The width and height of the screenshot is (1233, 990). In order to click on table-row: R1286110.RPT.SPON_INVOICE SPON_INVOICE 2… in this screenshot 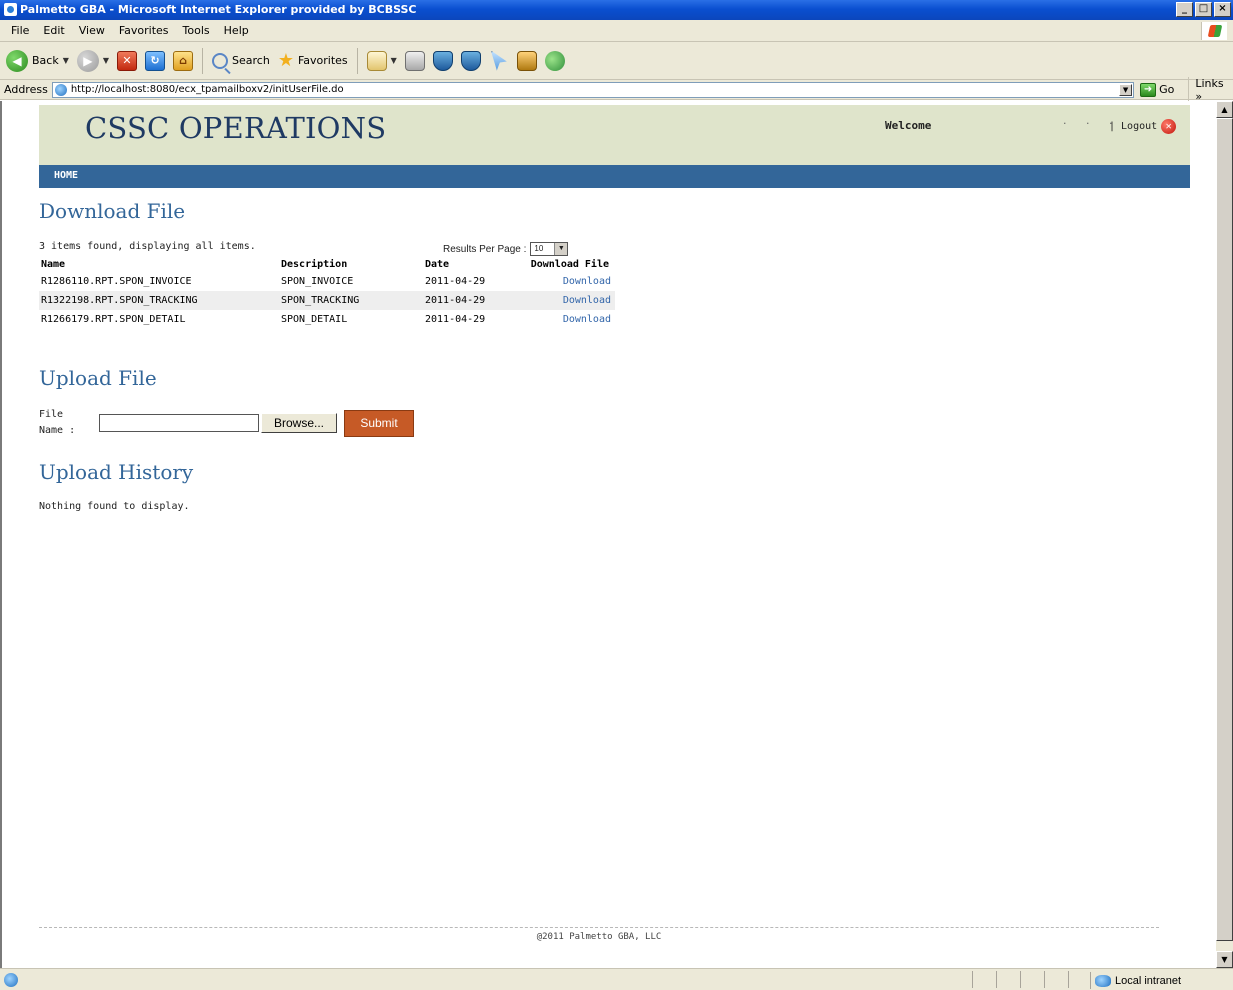, I will do `click(327, 281)`.